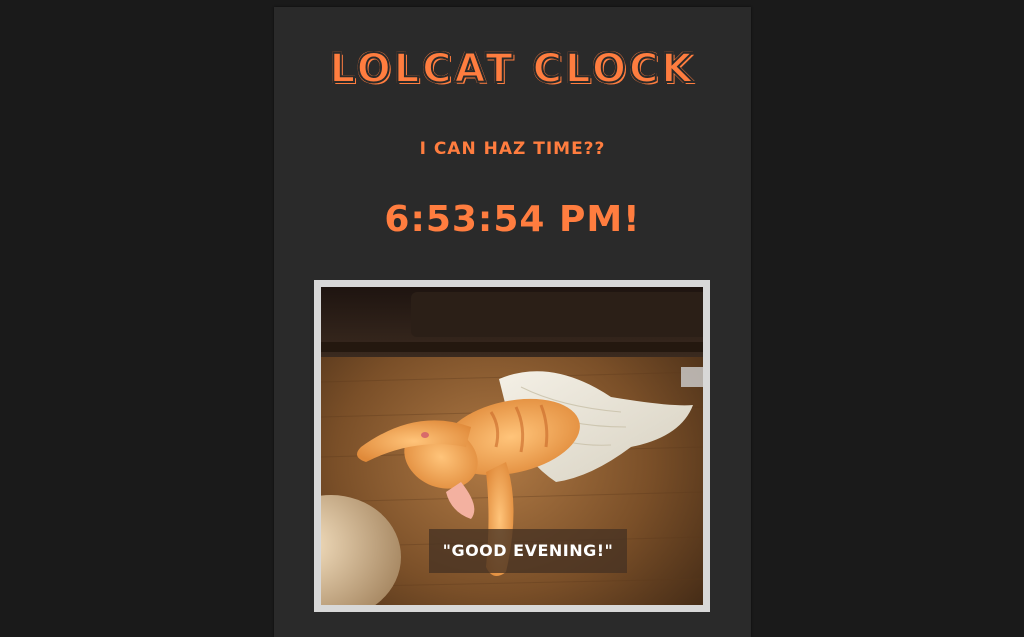 Image resolution: width=1024 pixels, height=637 pixels. I want to click on app-subtitle: I CAN HAZ TIME??, so click(512, 149).